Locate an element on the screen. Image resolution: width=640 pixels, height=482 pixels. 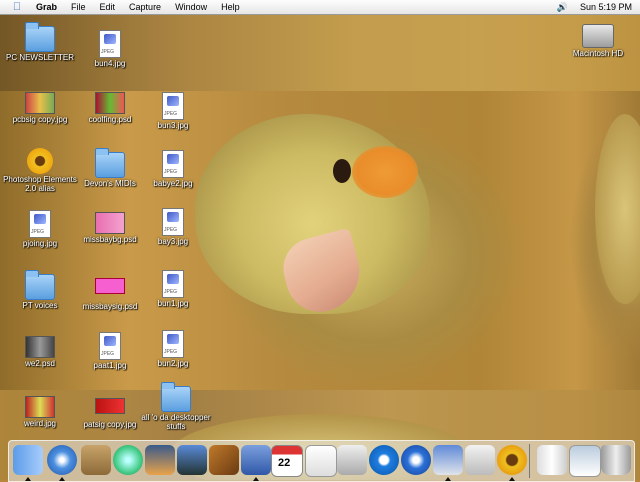
icon-photoshop-alias: Photoshop Elements 2.0 alias is located at coordinates (40, 170).